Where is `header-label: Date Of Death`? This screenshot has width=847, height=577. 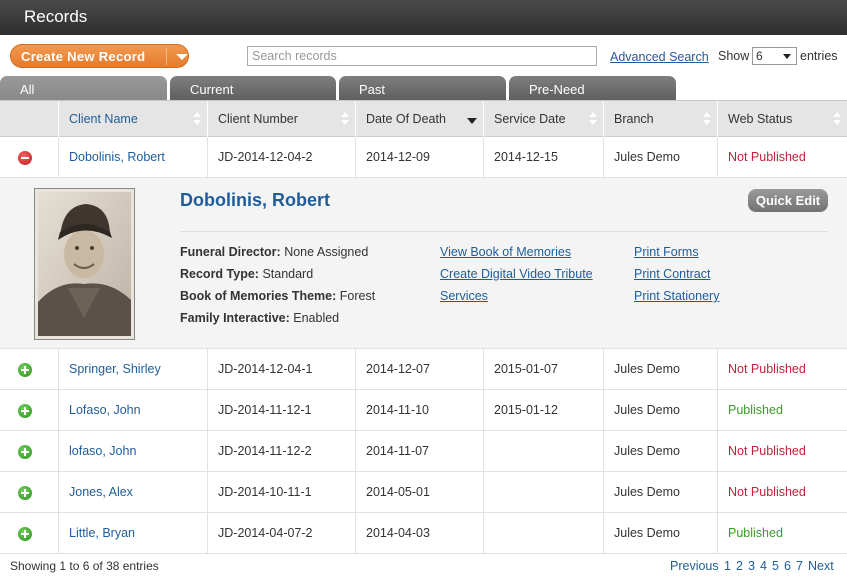
header-label: Date Of Death is located at coordinates (406, 119).